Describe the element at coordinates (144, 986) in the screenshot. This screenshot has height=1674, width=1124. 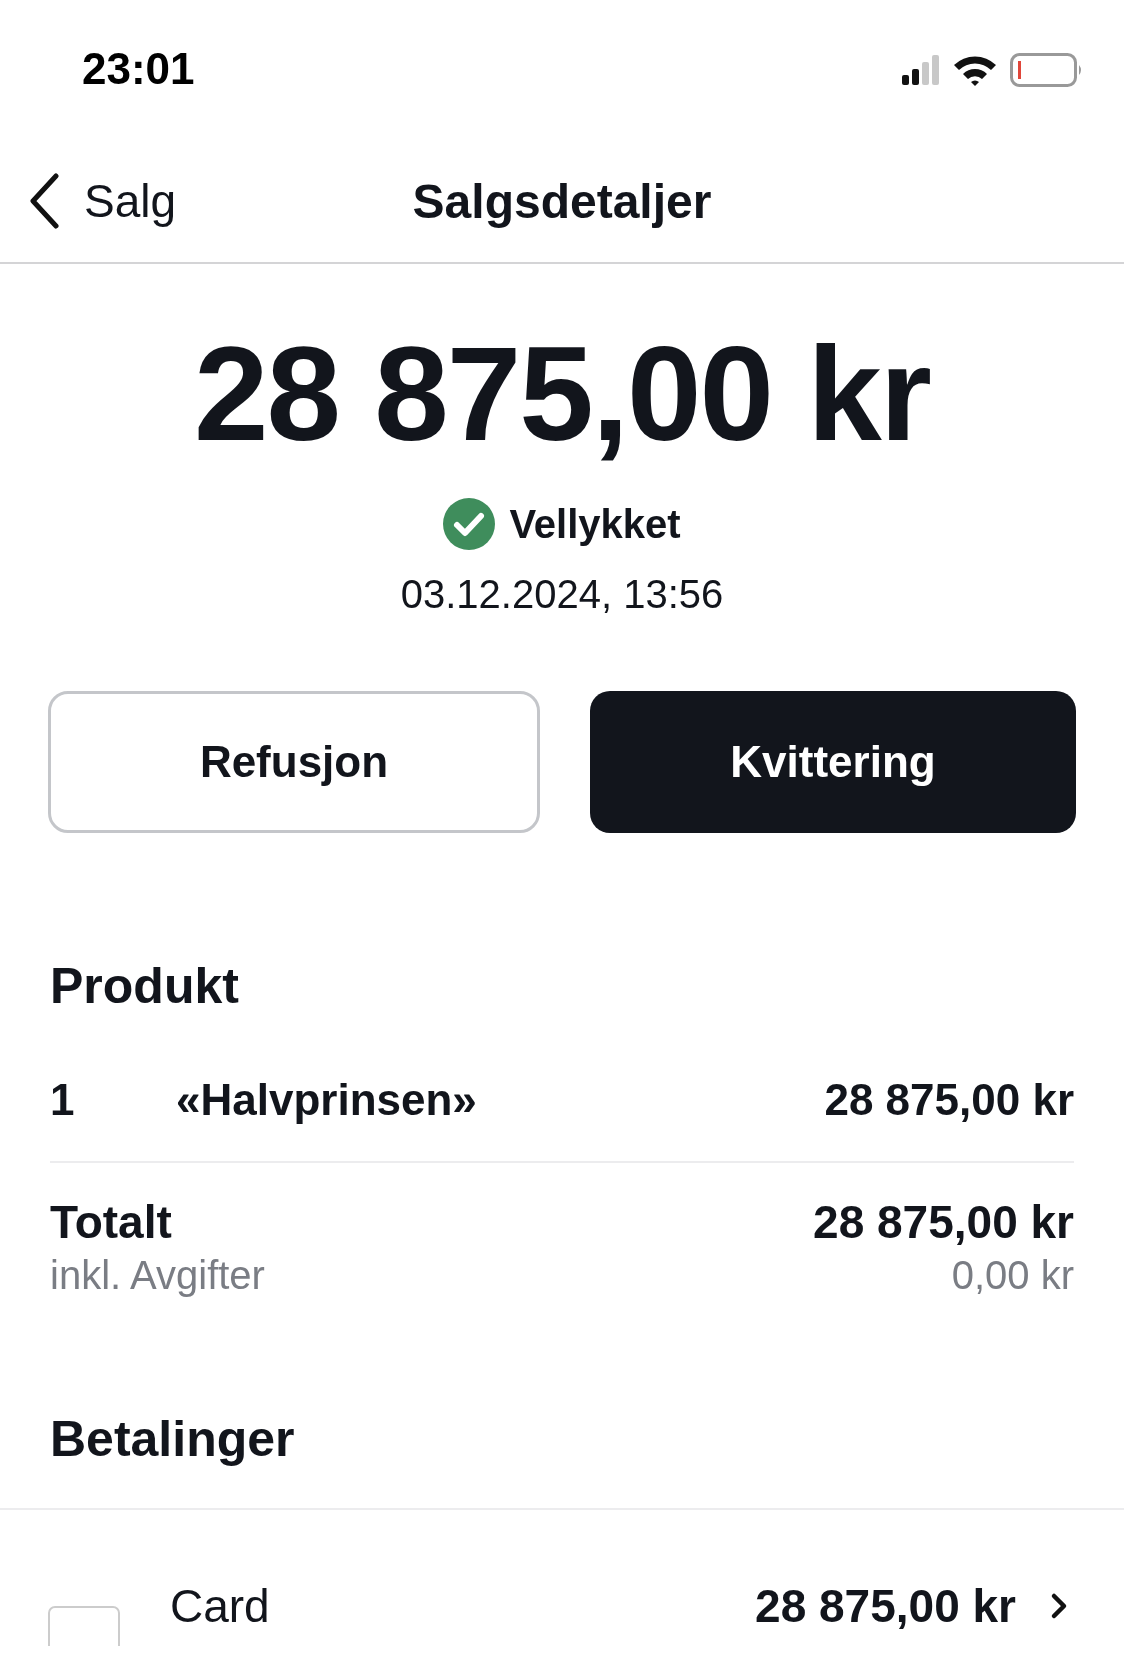
I see `section-heading: Produkt` at that location.